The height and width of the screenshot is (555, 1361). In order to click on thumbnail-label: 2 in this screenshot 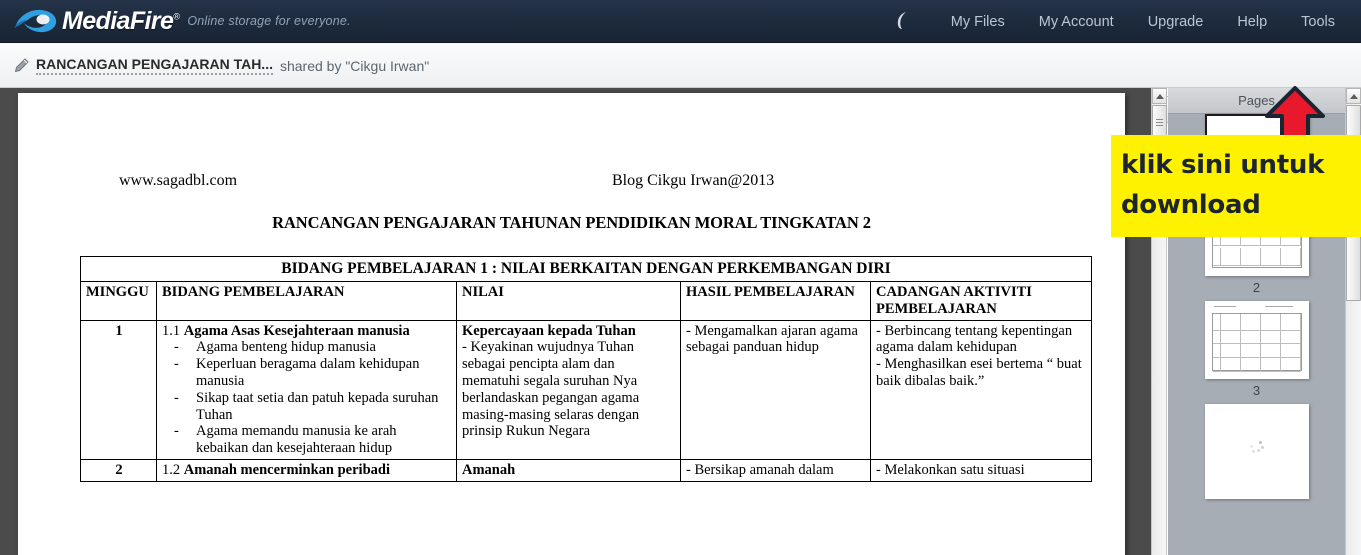, I will do `click(1256, 287)`.